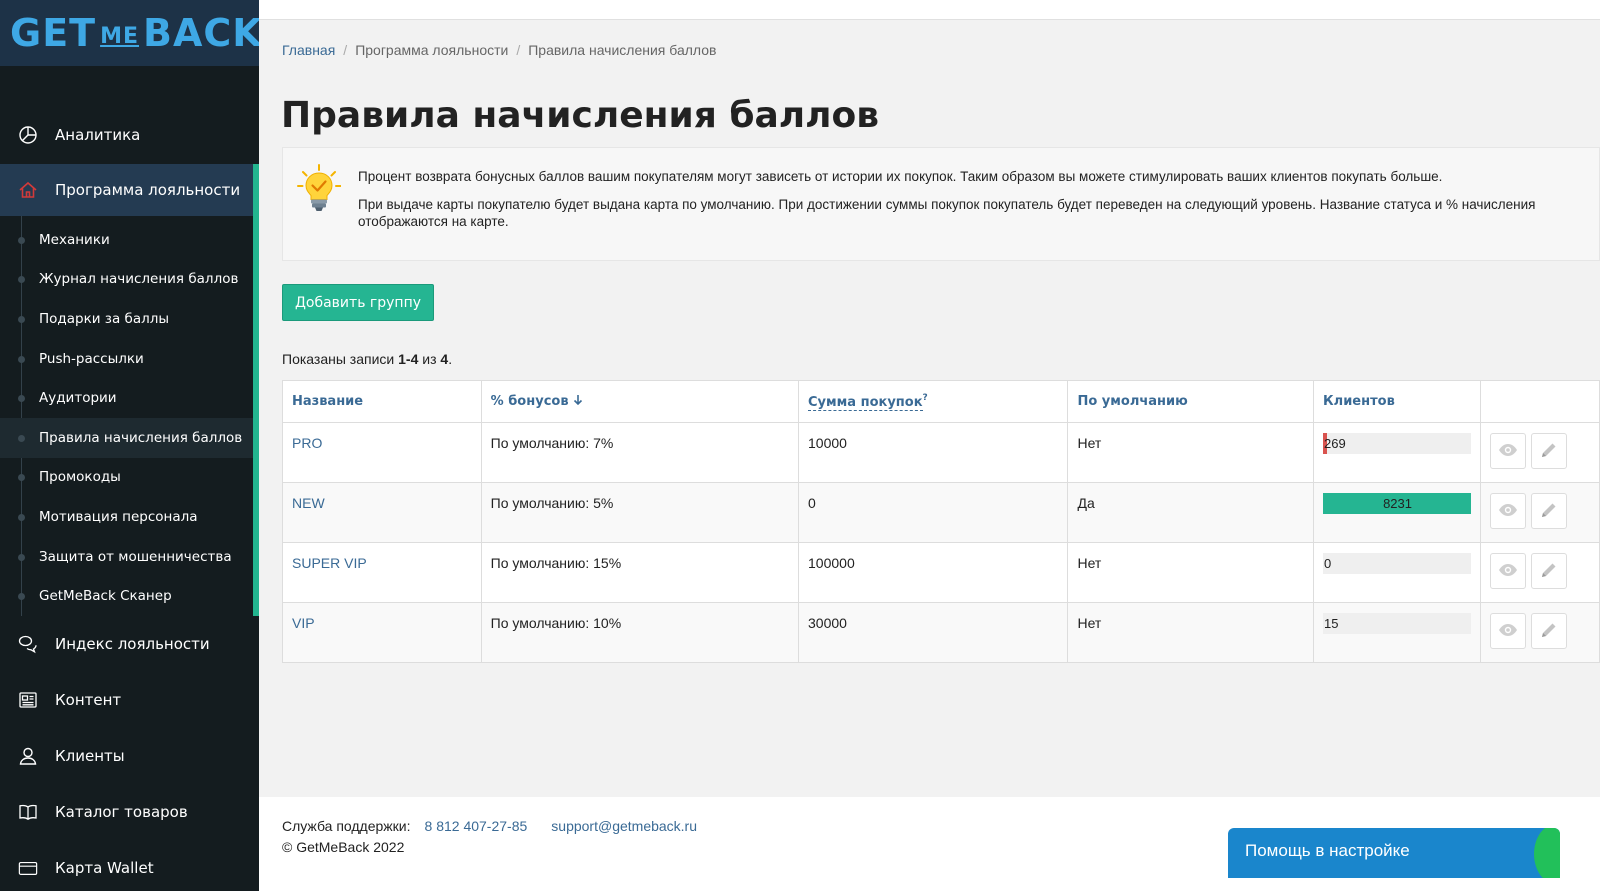 This screenshot has width=1600, height=891. I want to click on group-name-link: NEW, so click(308, 503).